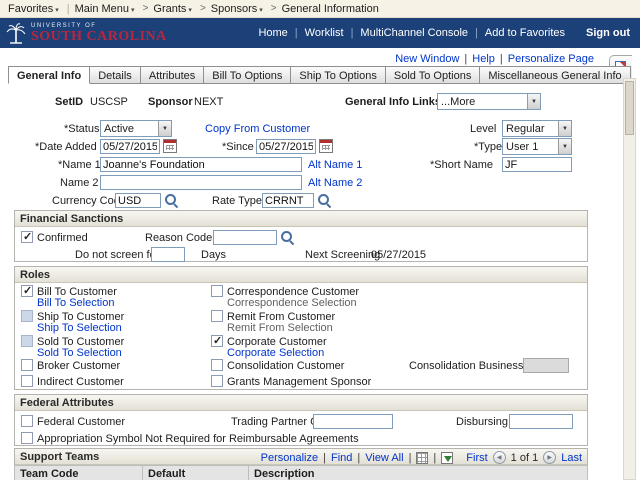  What do you see at coordinates (537, 146) in the screenshot?
I see `type-select: User 1` at bounding box center [537, 146].